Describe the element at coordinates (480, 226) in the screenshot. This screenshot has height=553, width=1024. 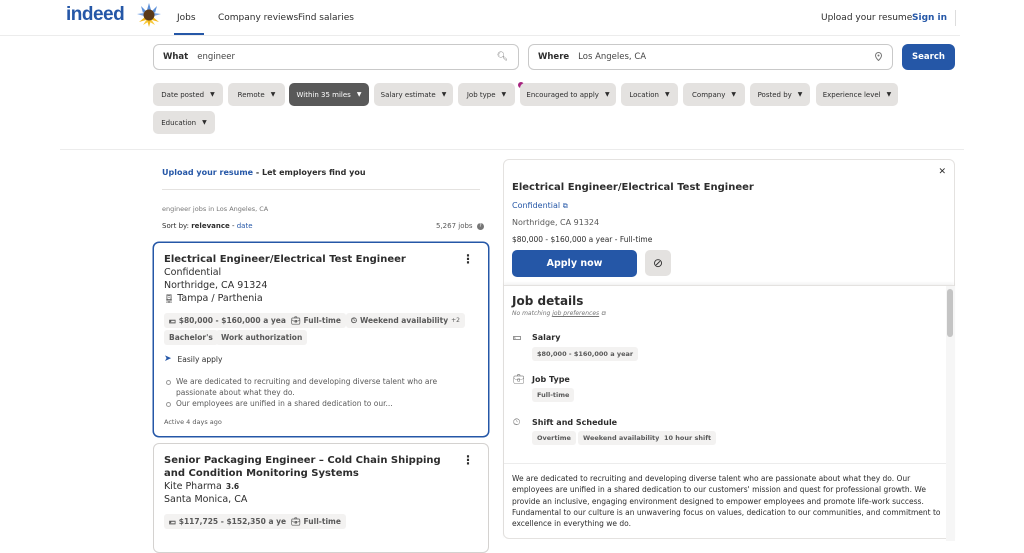
I see `help-icon: ?` at that location.